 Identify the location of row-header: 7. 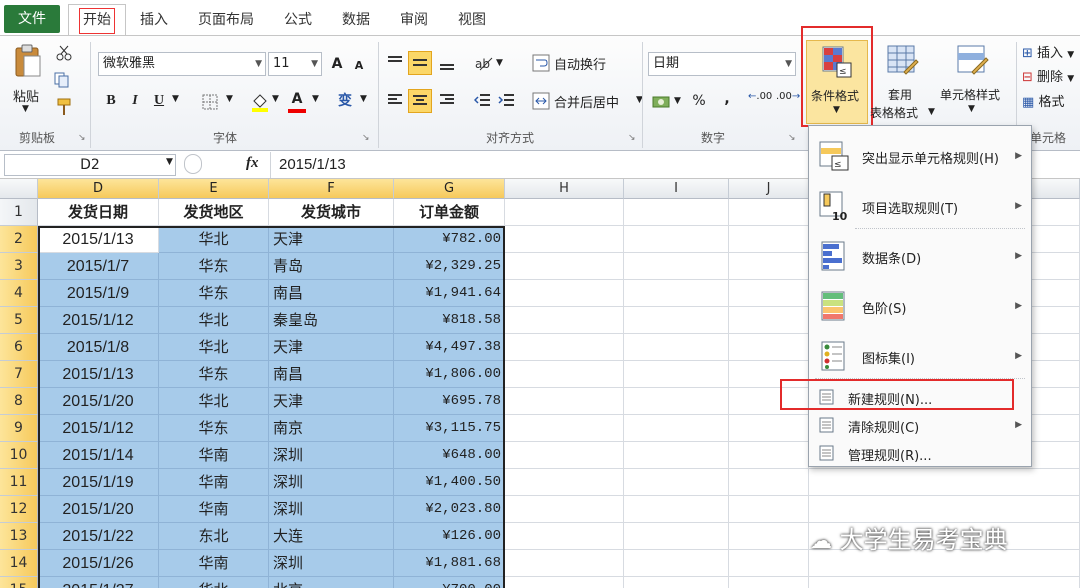
(19, 374).